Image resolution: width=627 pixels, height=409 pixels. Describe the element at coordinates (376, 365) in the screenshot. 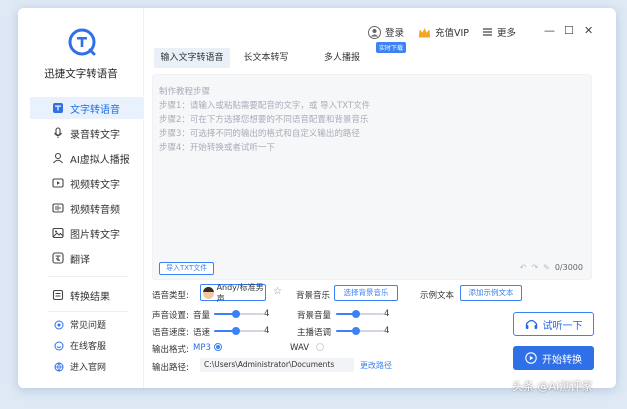

I see `change-path-link: 更改路径` at that location.